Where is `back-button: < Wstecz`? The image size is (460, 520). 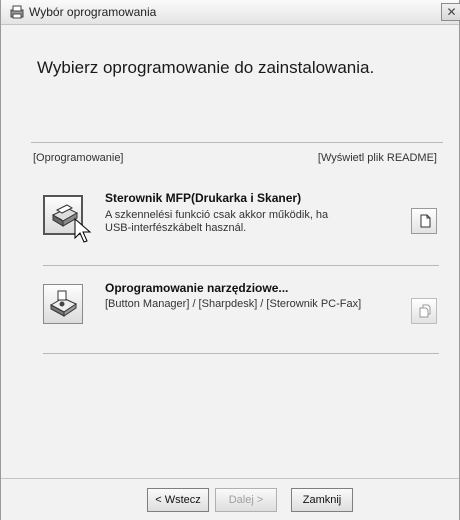 back-button: < Wstecz is located at coordinates (178, 500).